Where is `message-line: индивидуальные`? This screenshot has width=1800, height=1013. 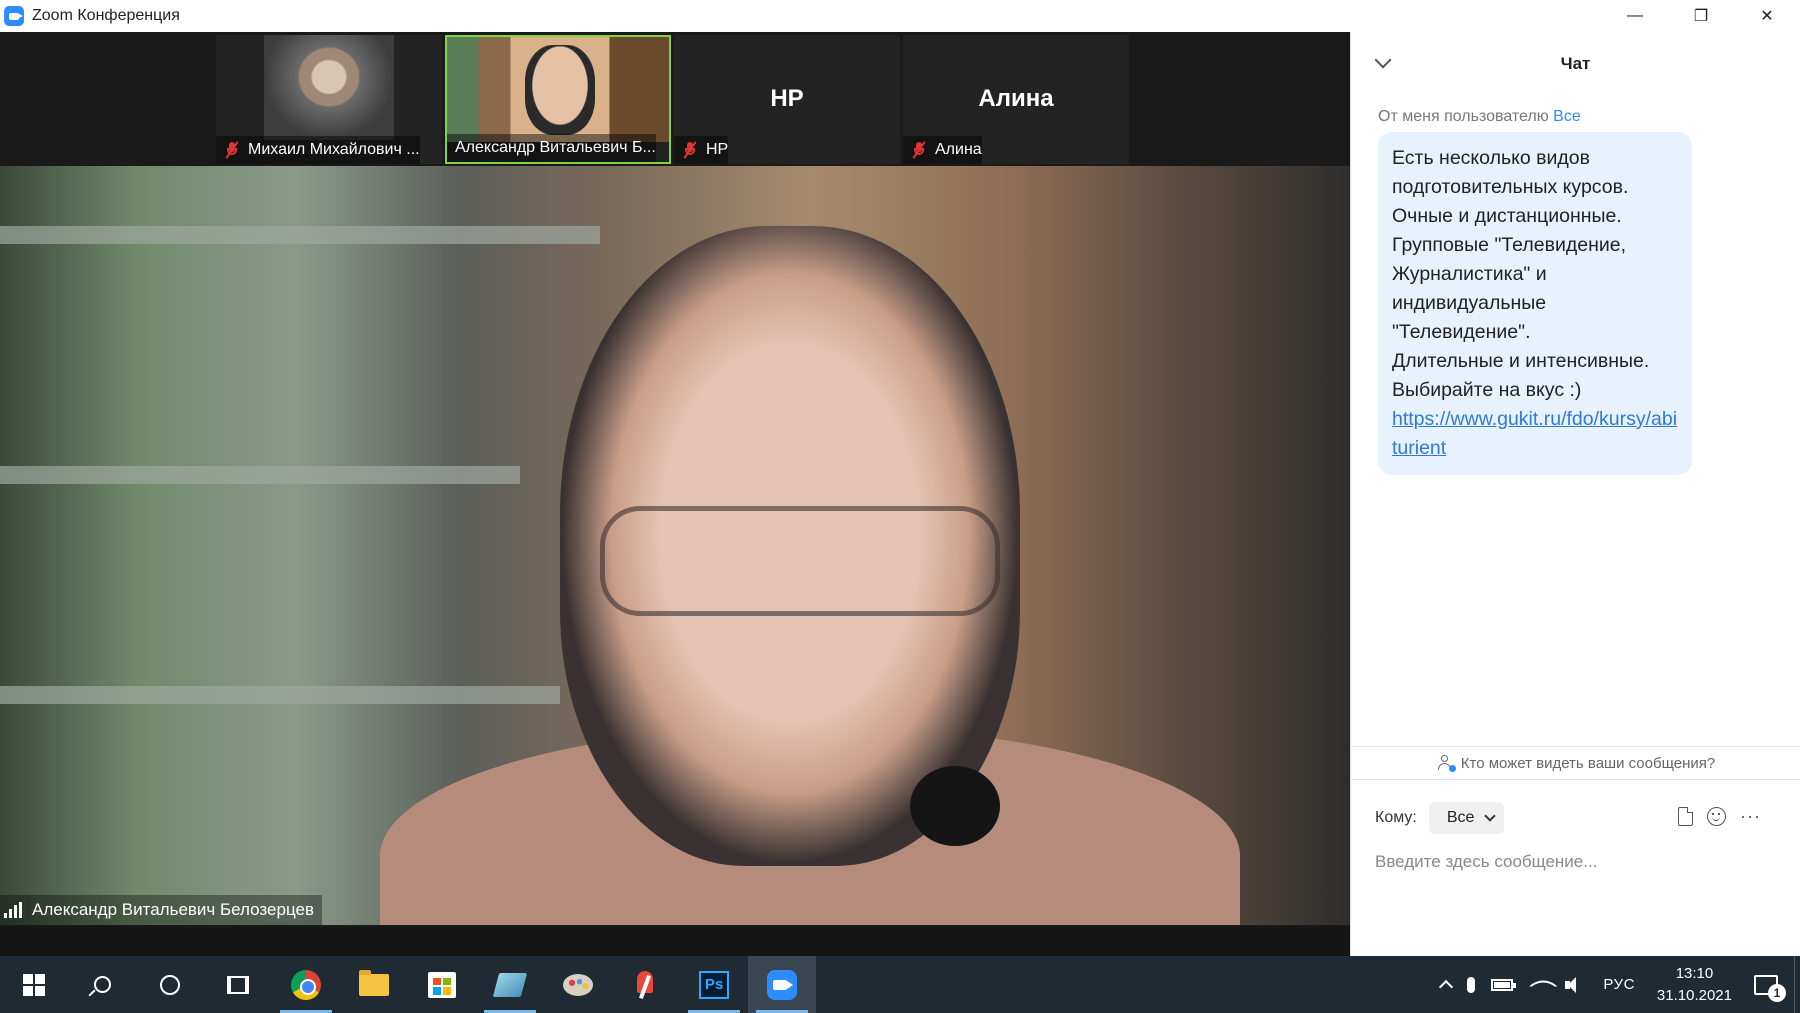 message-line: индивидуальные is located at coordinates (1469, 303).